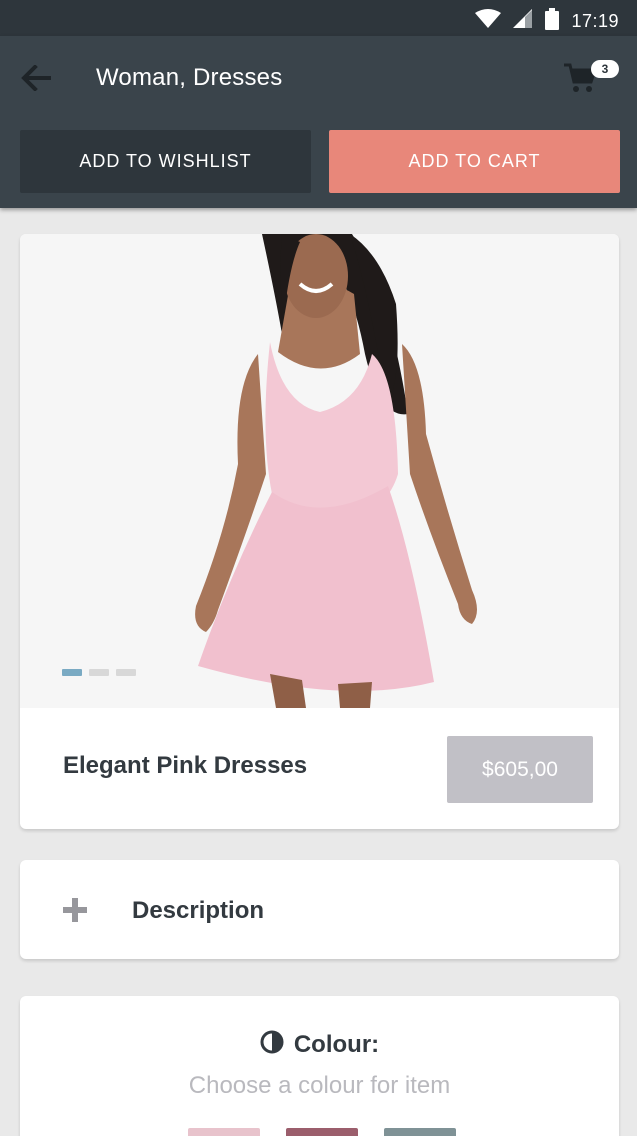 The height and width of the screenshot is (1136, 637). Describe the element at coordinates (474, 161) in the screenshot. I see `add-to-cart-button: ADD TO CART` at that location.